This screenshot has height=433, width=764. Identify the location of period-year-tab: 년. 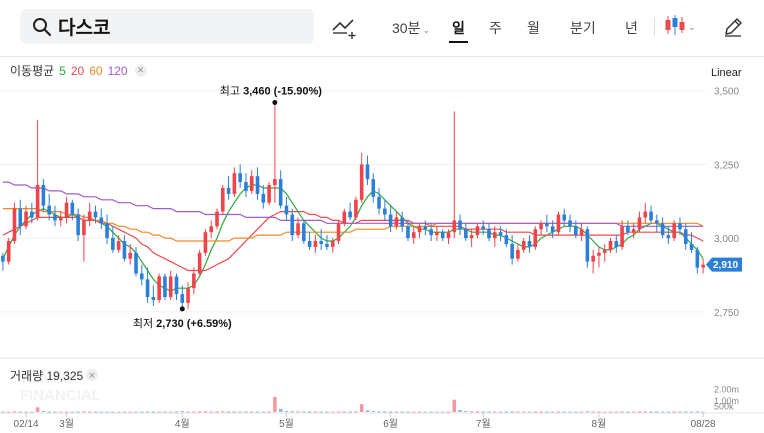
(631, 28).